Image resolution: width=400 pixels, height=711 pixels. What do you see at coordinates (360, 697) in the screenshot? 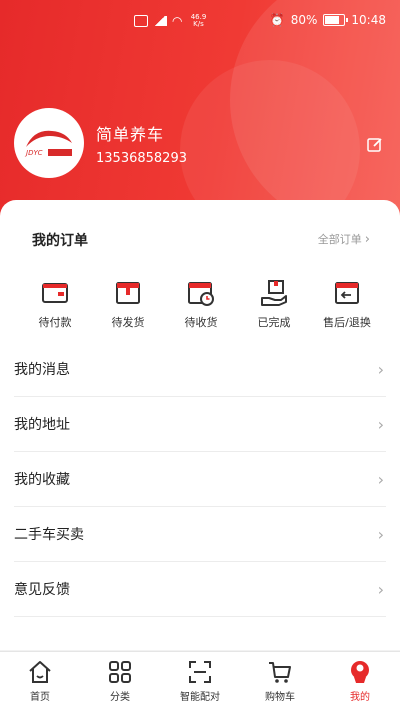
I see `nav-label: 我的` at bounding box center [360, 697].